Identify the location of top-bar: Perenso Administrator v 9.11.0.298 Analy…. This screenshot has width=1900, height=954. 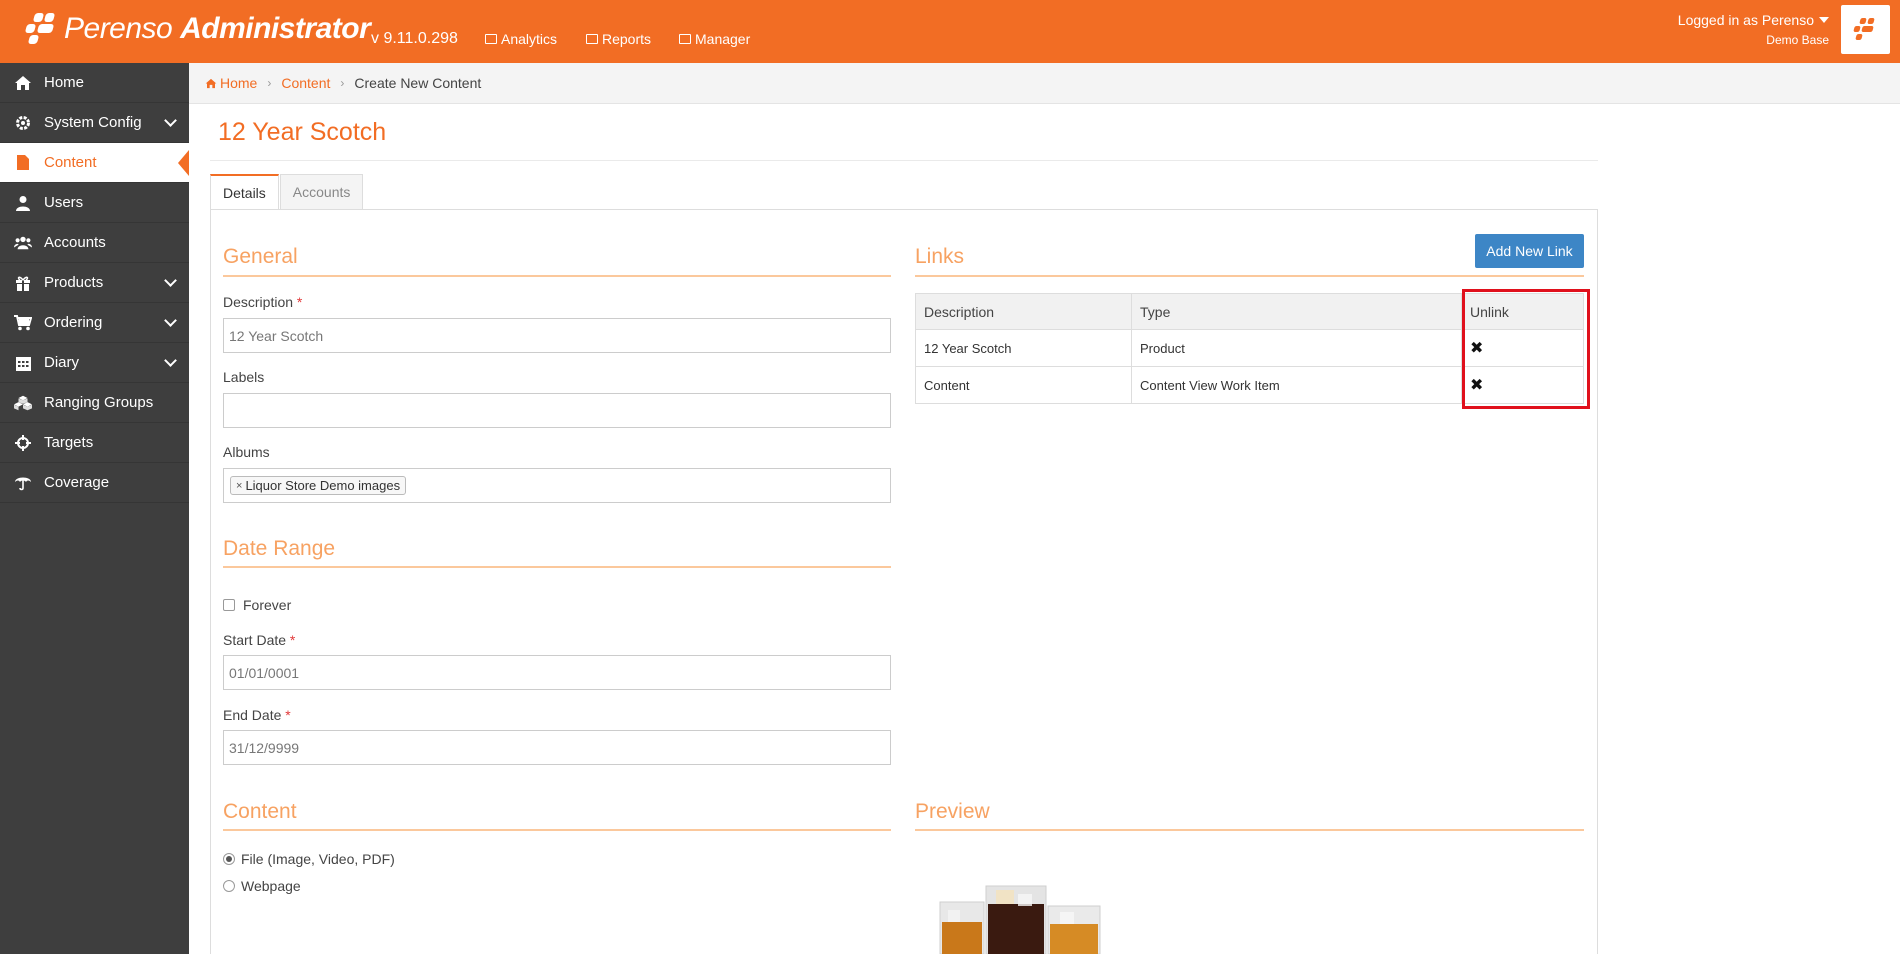
(950, 31).